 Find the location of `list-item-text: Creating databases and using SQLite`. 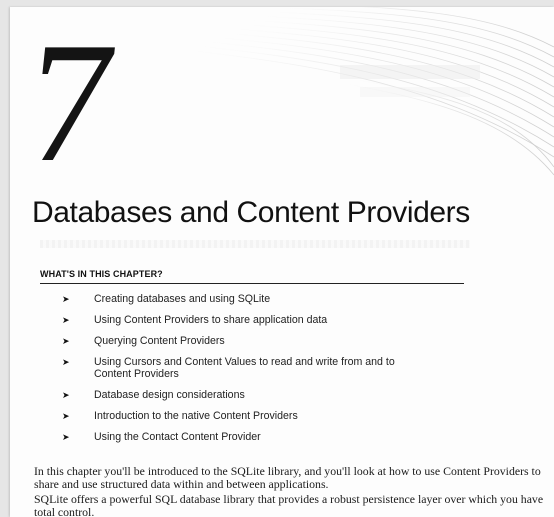

list-item-text: Creating databases and using SQLite is located at coordinates (182, 299).